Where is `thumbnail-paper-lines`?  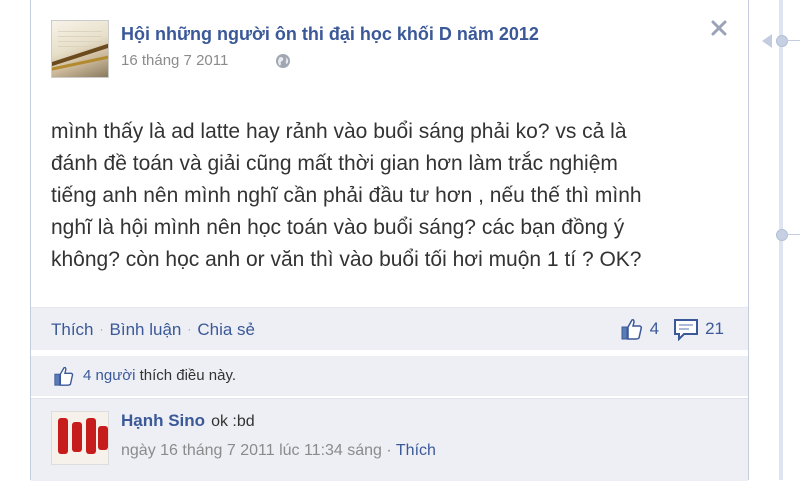
thumbnail-paper-lines is located at coordinates (80, 37).